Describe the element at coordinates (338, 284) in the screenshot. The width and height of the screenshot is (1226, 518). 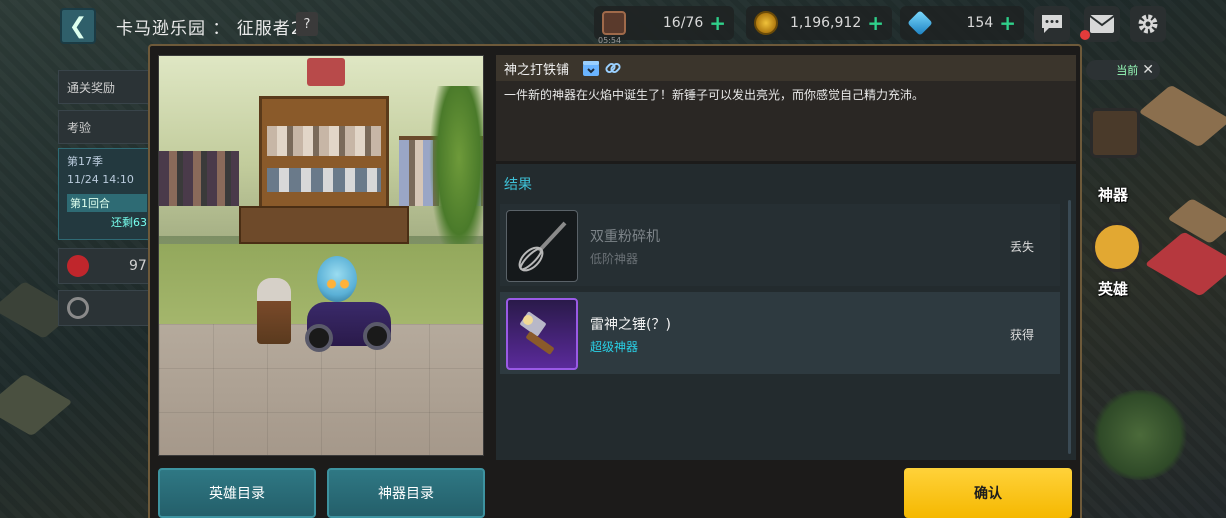
I see `hero-flame-eyes` at that location.